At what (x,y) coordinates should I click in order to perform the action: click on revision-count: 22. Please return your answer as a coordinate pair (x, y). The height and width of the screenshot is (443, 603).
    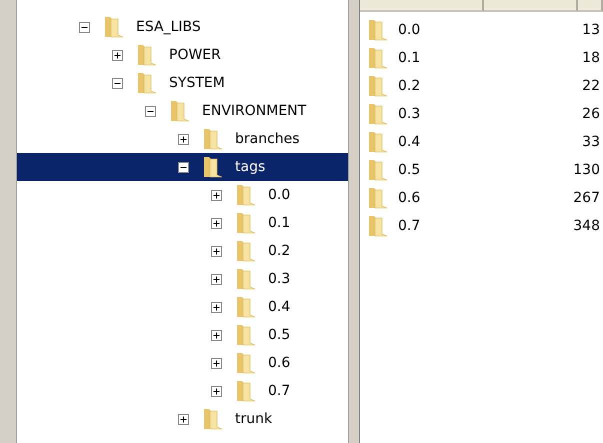
    Looking at the image, I should click on (591, 86).